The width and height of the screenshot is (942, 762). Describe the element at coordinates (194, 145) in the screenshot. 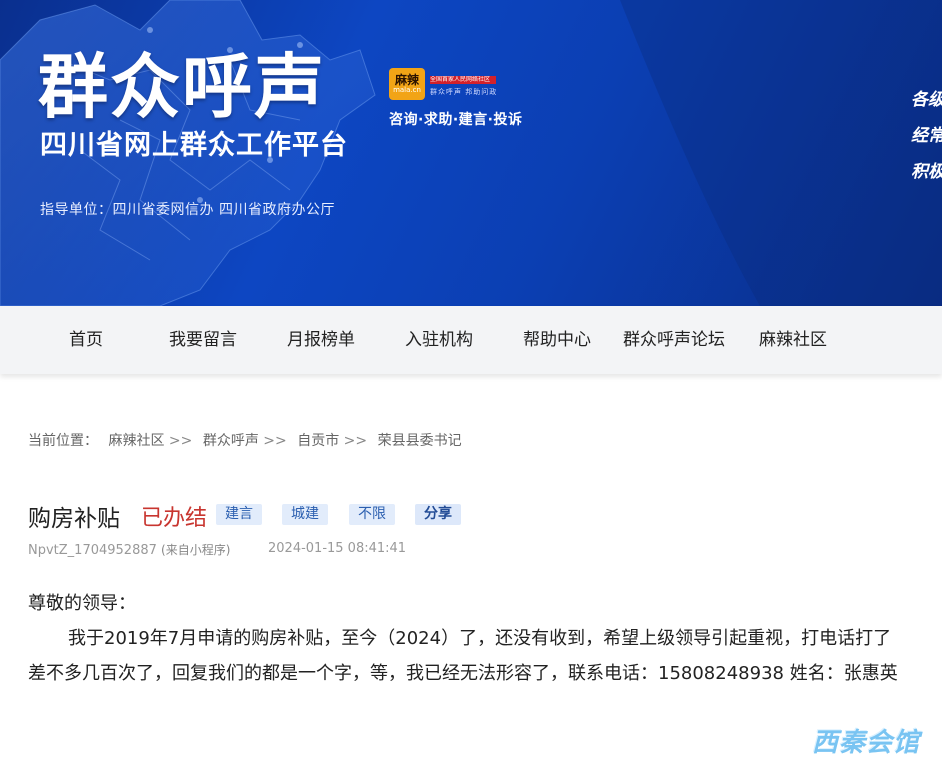

I see `banner-subtitle: 四川省网上群众工作平台` at that location.